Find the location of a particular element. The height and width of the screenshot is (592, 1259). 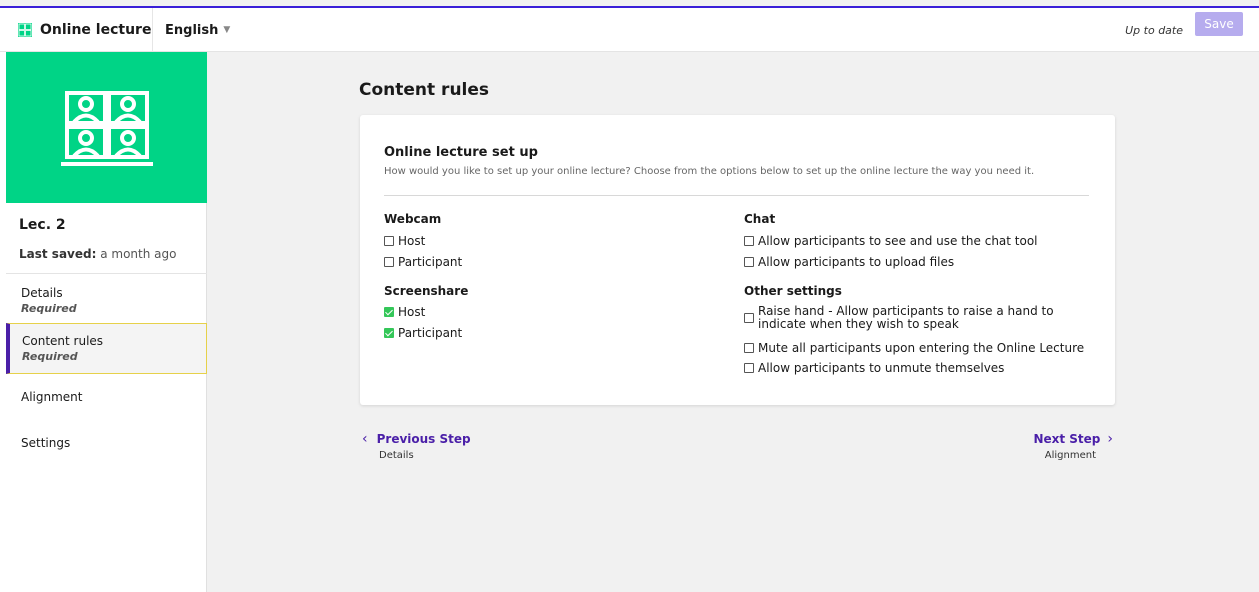

upload-files-checkbox is located at coordinates (749, 262).